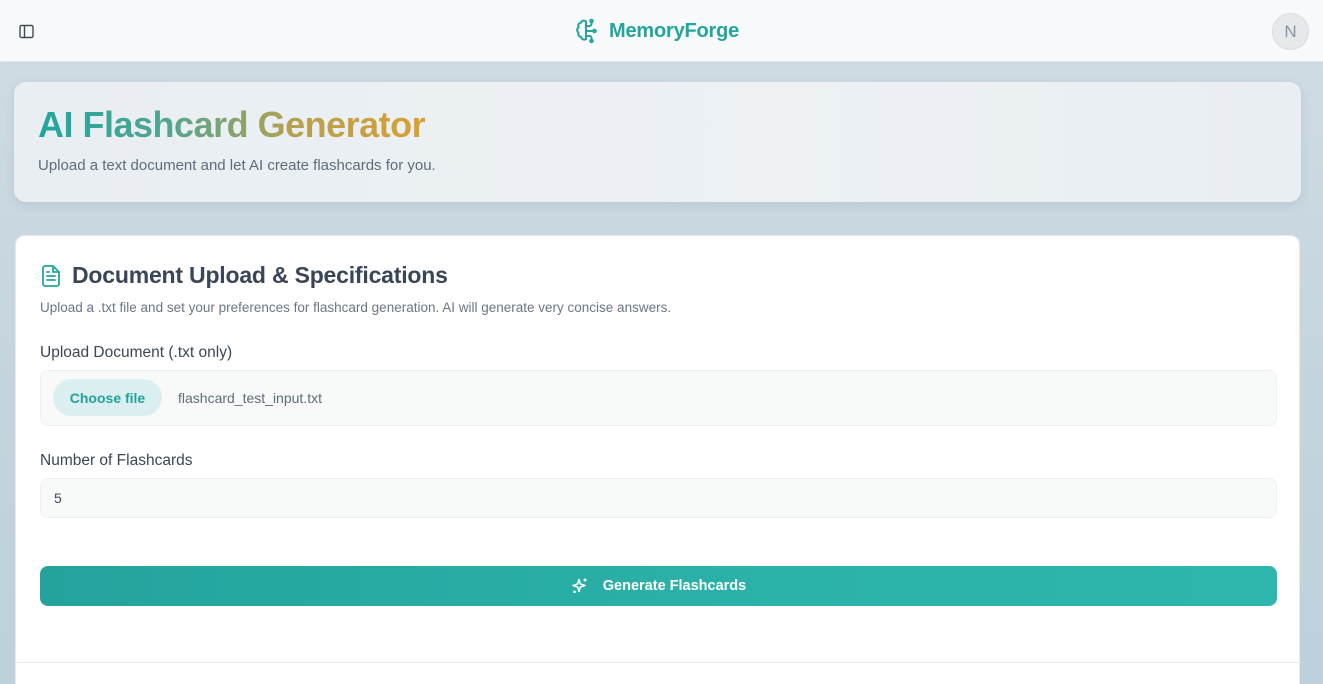 This screenshot has height=684, width=1323. Describe the element at coordinates (674, 586) in the screenshot. I see `generate-button-label: Generate Flashcards` at that location.